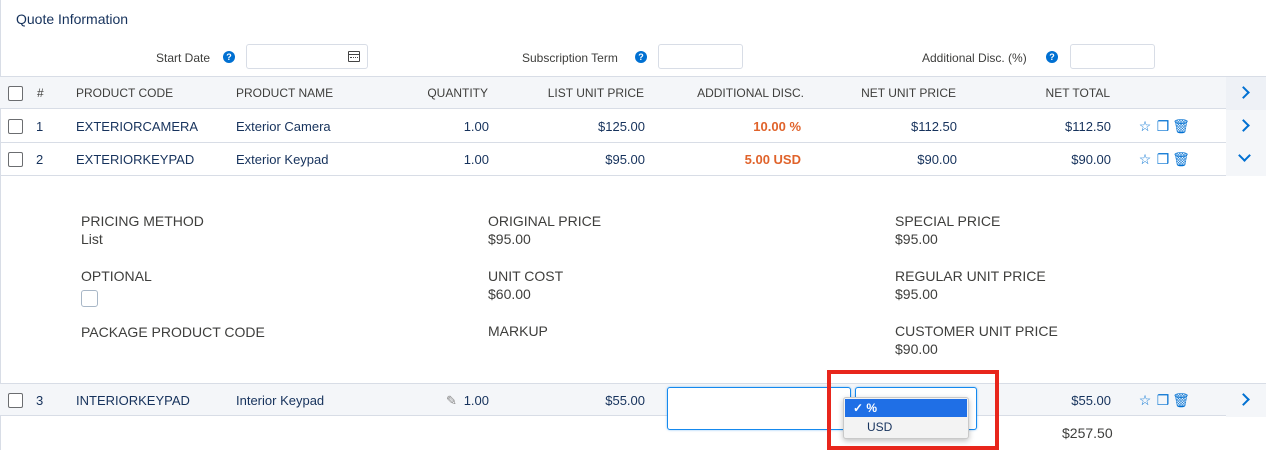  Describe the element at coordinates (913, 410) in the screenshot. I see `highlight-box` at that location.